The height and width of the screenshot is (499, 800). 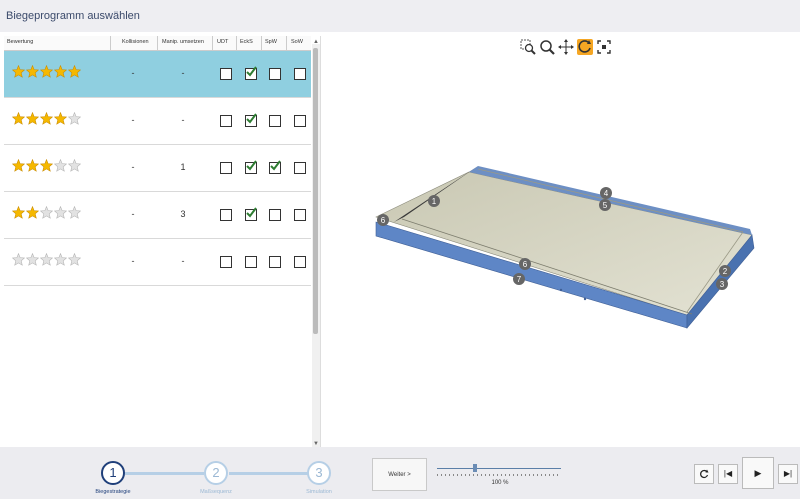 I want to click on bend-marker: 5, so click(x=605, y=205).